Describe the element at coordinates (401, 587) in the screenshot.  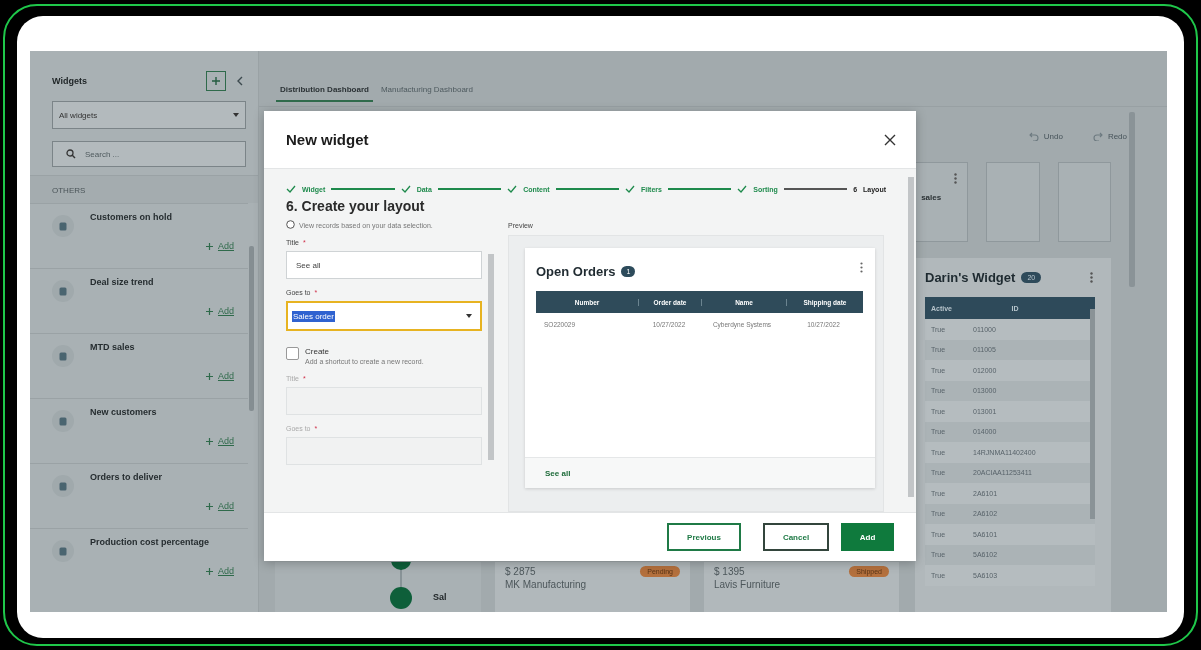
I see `timeline-drawing` at that location.